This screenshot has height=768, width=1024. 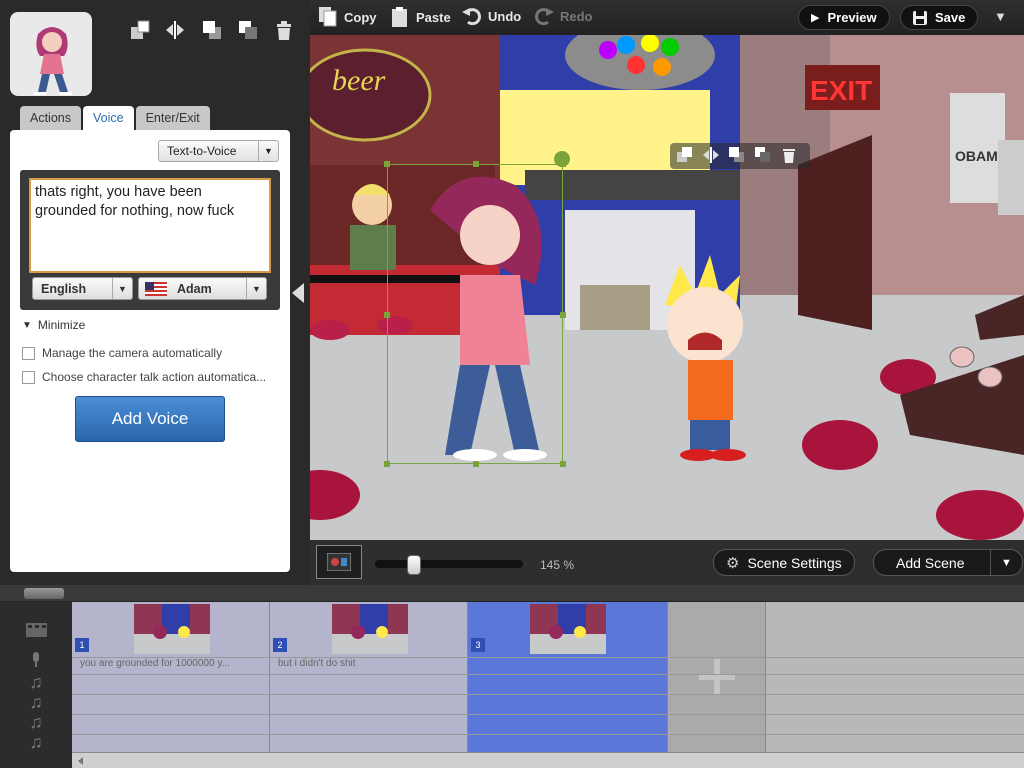 What do you see at coordinates (844, 17) in the screenshot?
I see `preview-button: ▶ Preview` at bounding box center [844, 17].